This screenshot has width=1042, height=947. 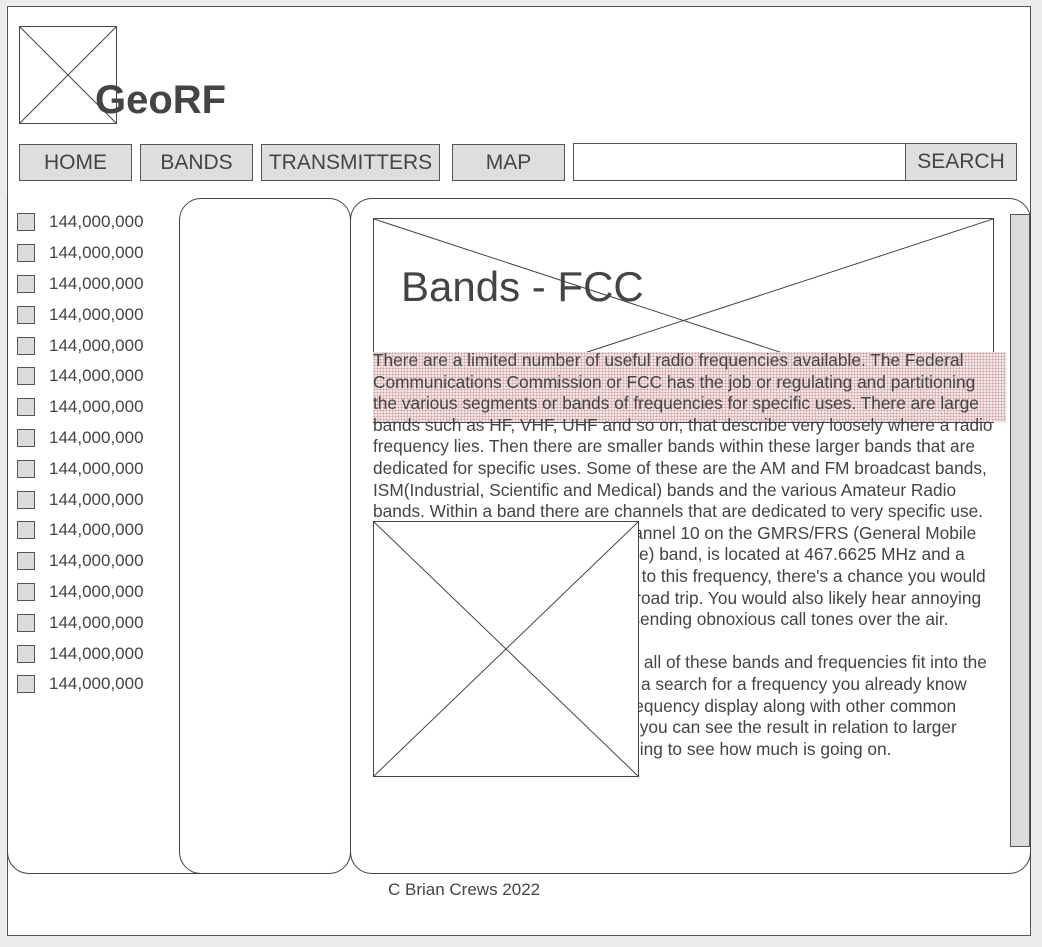 I want to click on search-input, so click(x=740, y=162).